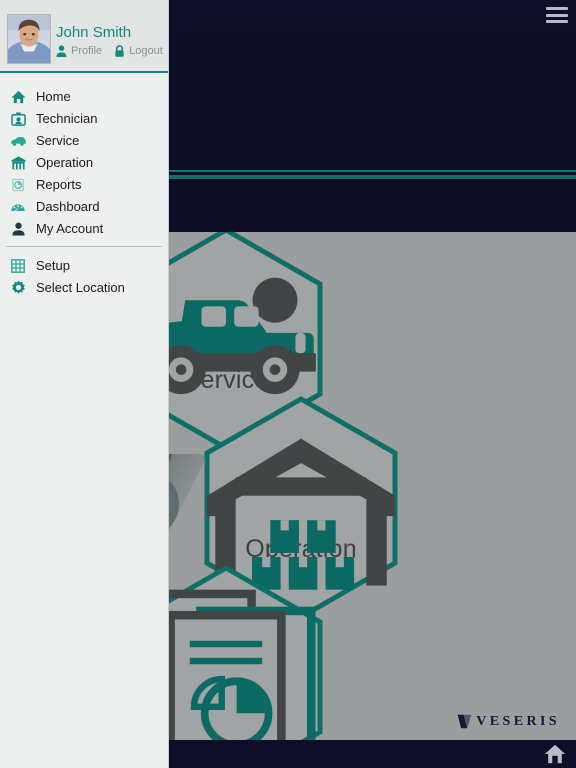 This screenshot has width=576, height=768. I want to click on sidebar-item-my-account: My Account, so click(84, 228).